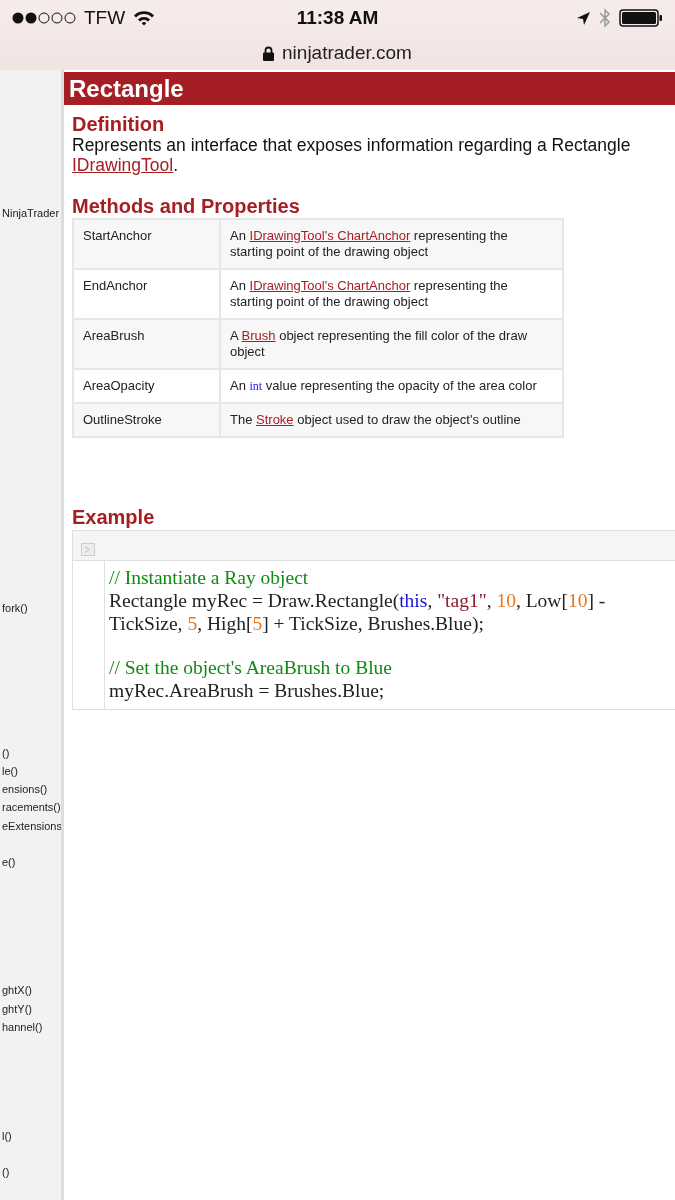 This screenshot has width=675, height=1200. Describe the element at coordinates (31, 1136) in the screenshot. I see `sidebar-item: l()` at that location.